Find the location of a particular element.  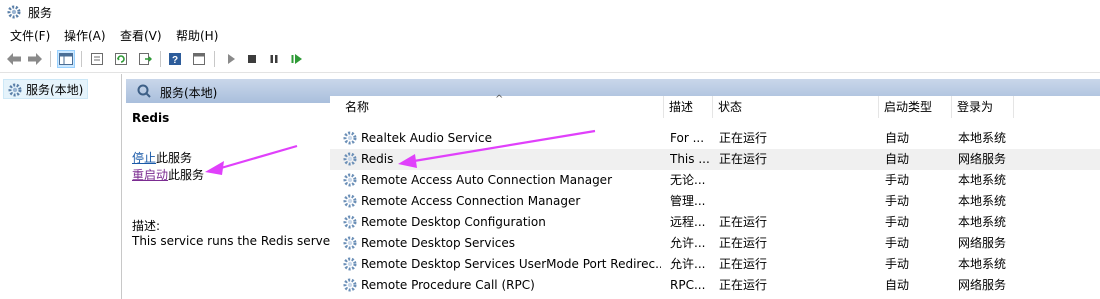

column-header-status: 状态 is located at coordinates (796, 107).